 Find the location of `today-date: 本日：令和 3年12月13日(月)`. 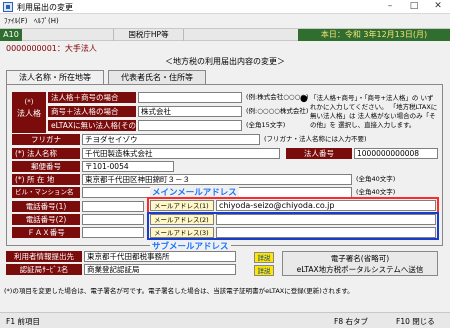

today-date: 本日：令和 3年12月13日(月) is located at coordinates (374, 35).